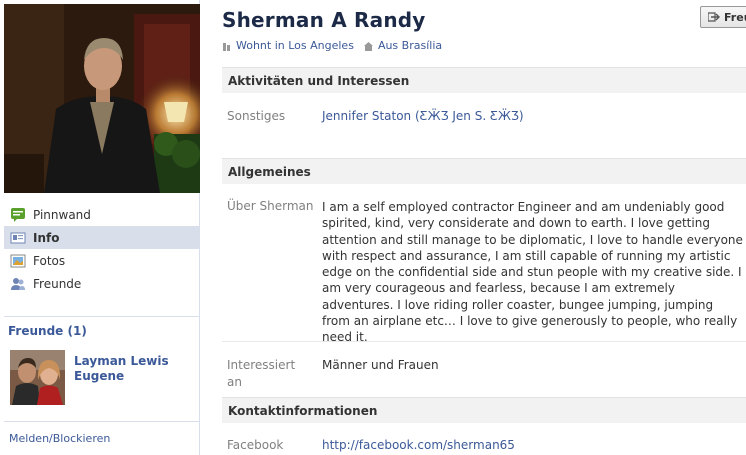 This screenshot has width=746, height=455. Describe the element at coordinates (484, 171) in the screenshot. I see `section-heading-general: Allgemeines` at that location.